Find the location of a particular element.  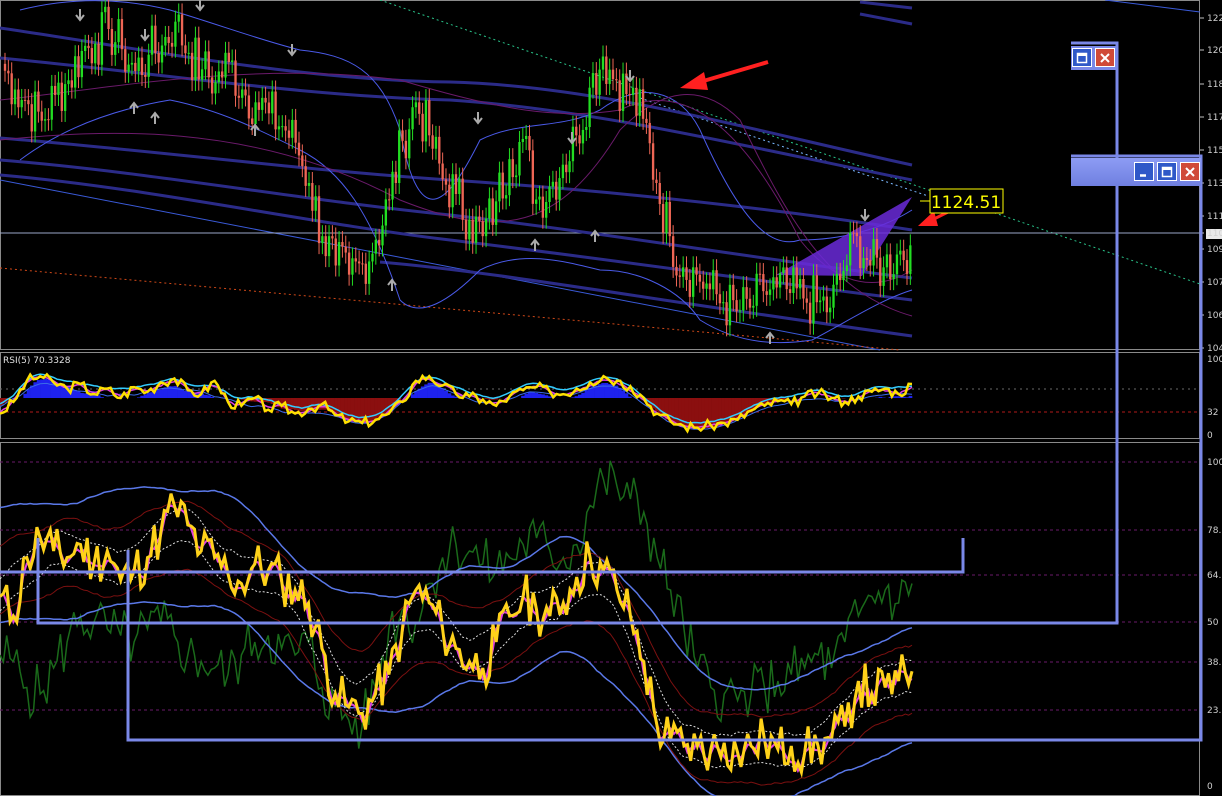

price-tick-label: 115 is located at coordinates (1214, 151).